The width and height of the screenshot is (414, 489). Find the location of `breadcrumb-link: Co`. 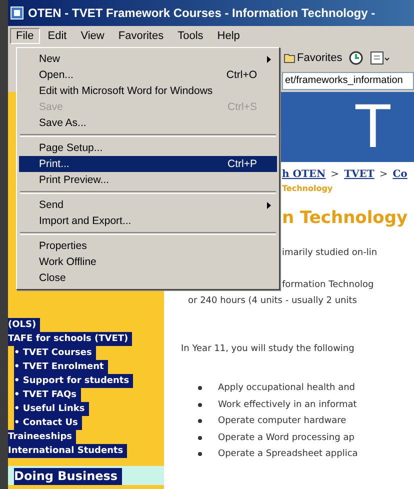

breadcrumb-link: Co is located at coordinates (400, 174).